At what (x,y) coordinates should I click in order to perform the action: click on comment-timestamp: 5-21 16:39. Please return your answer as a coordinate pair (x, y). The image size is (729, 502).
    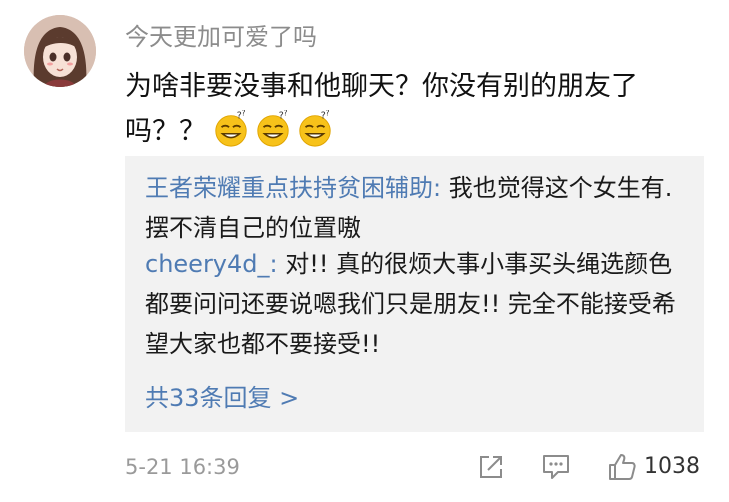
    Looking at the image, I should click on (182, 467).